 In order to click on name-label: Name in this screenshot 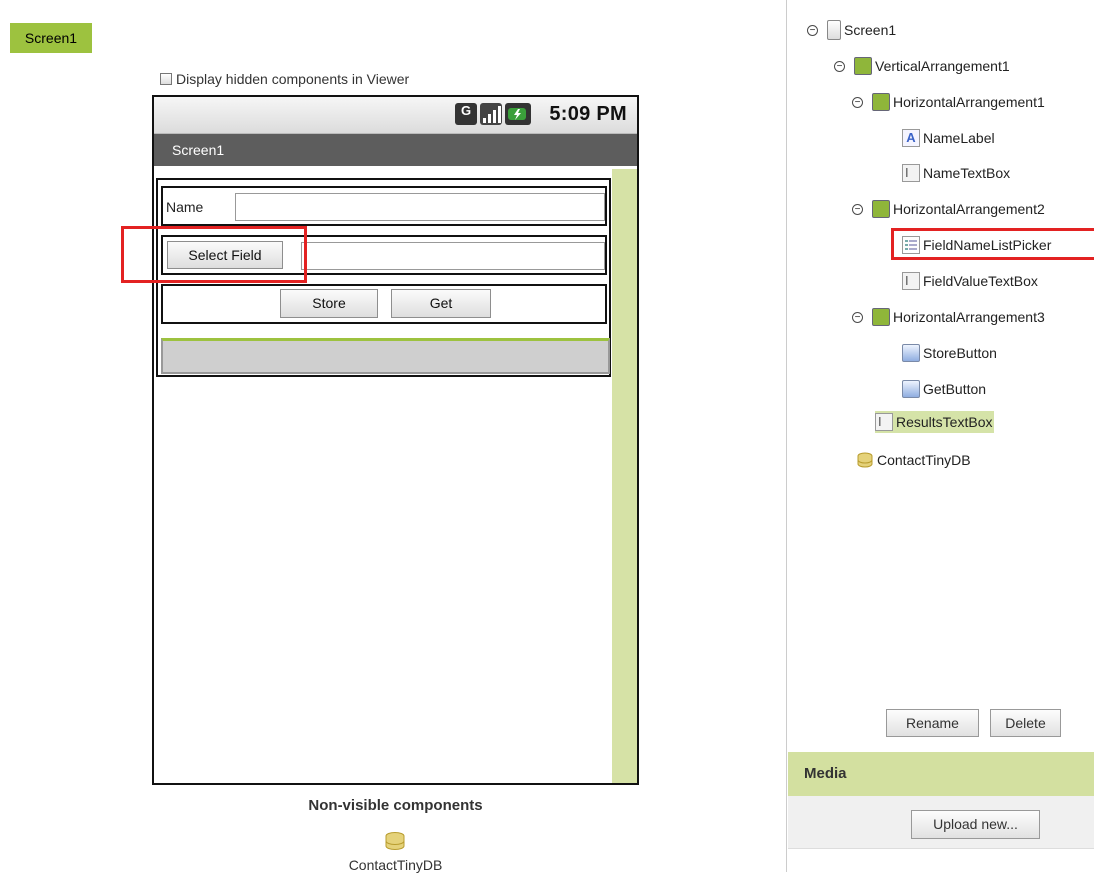, I will do `click(185, 207)`.